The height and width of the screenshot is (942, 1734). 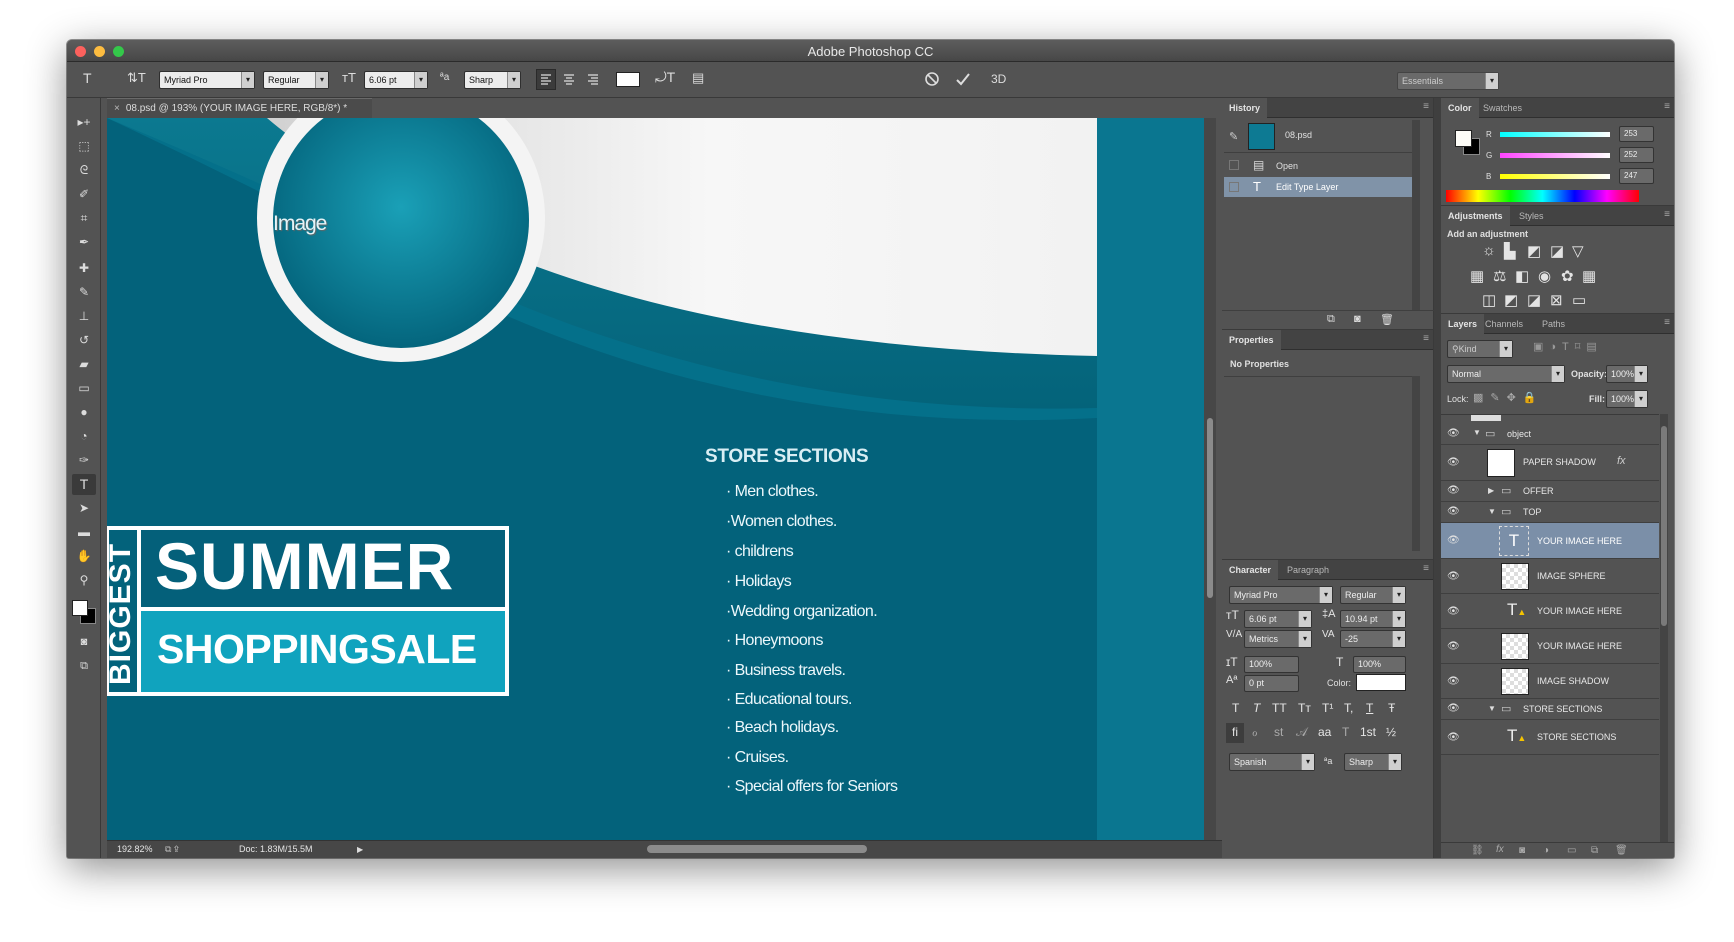 What do you see at coordinates (80, 608) in the screenshot?
I see `foreground-color-swatch` at bounding box center [80, 608].